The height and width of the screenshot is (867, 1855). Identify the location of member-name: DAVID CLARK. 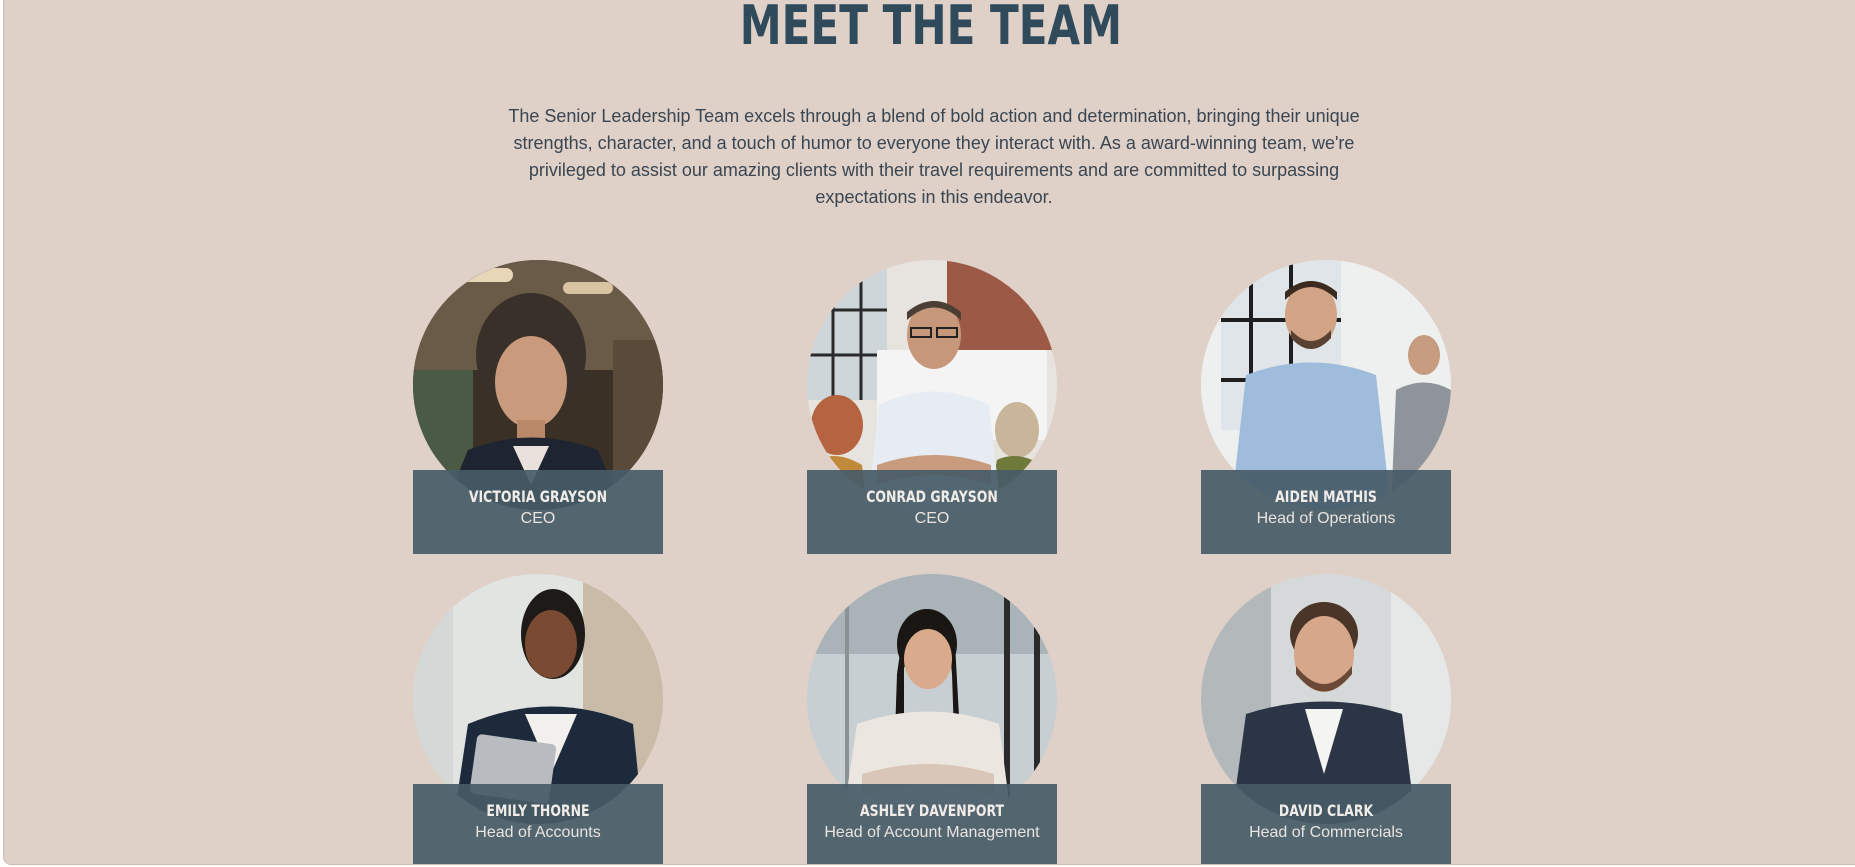
(1326, 810).